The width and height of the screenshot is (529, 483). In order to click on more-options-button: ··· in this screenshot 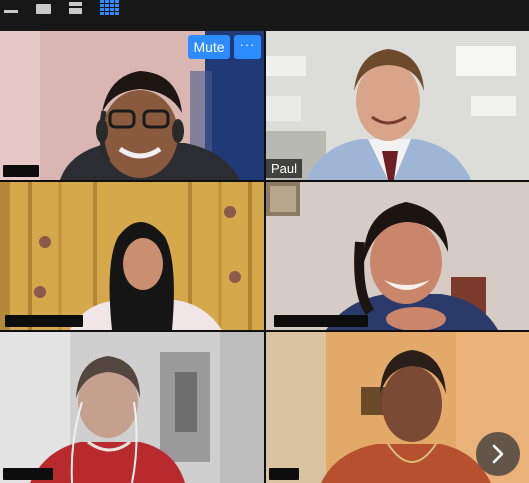, I will do `click(247, 47)`.